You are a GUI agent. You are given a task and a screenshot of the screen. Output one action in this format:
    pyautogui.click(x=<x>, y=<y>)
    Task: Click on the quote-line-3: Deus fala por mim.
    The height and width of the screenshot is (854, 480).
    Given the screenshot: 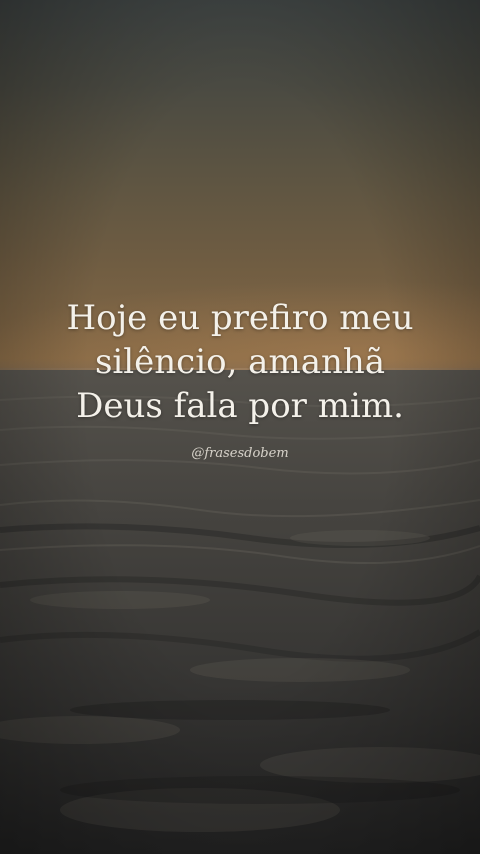 What is the action you would take?
    pyautogui.click(x=240, y=406)
    